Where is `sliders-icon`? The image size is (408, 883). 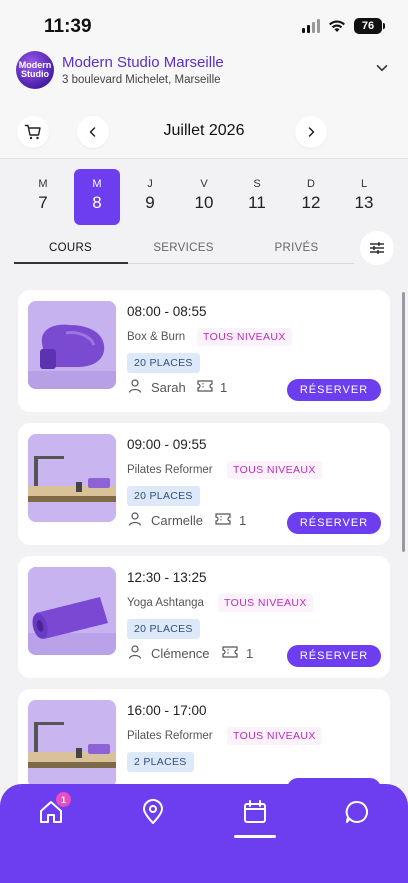
sliders-icon is located at coordinates (377, 248).